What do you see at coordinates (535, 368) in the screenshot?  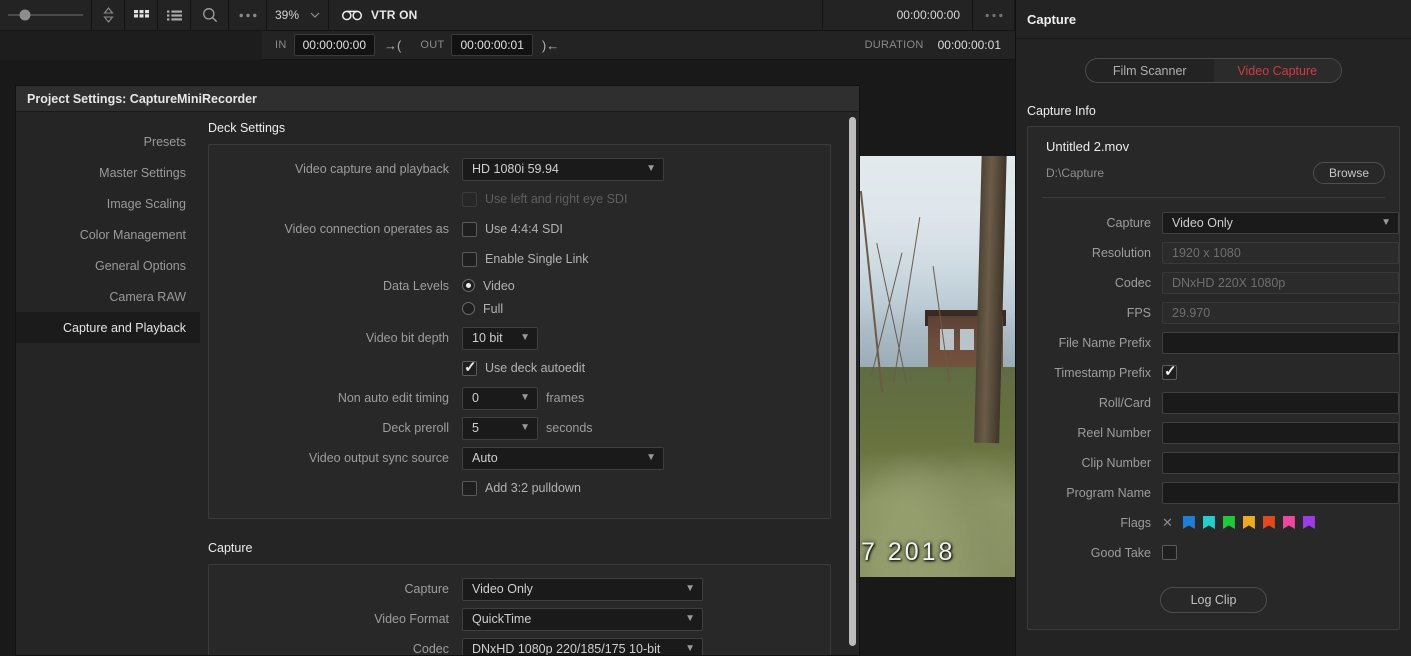 I see `label-use-deck-autoedit: Use deck autoedit` at bounding box center [535, 368].